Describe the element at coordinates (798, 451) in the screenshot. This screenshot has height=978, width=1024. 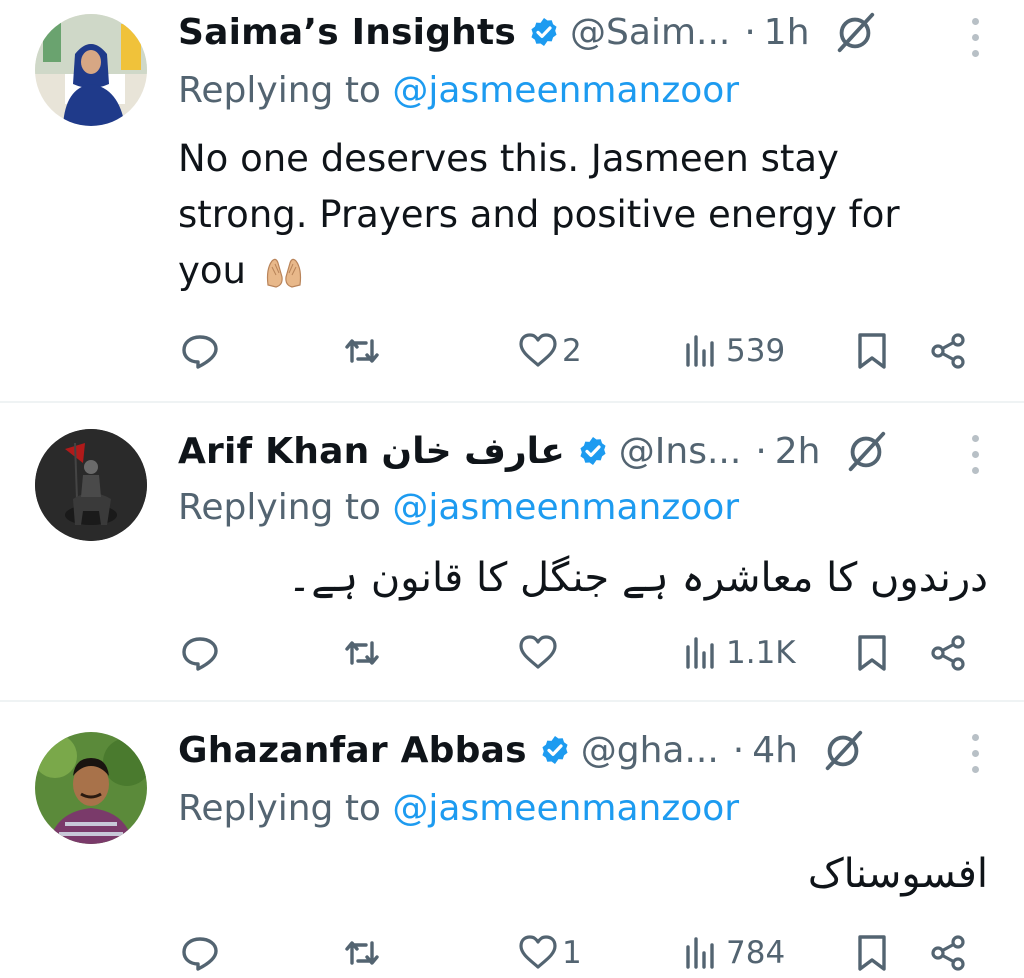
I see `timestamp: 2h` at that location.